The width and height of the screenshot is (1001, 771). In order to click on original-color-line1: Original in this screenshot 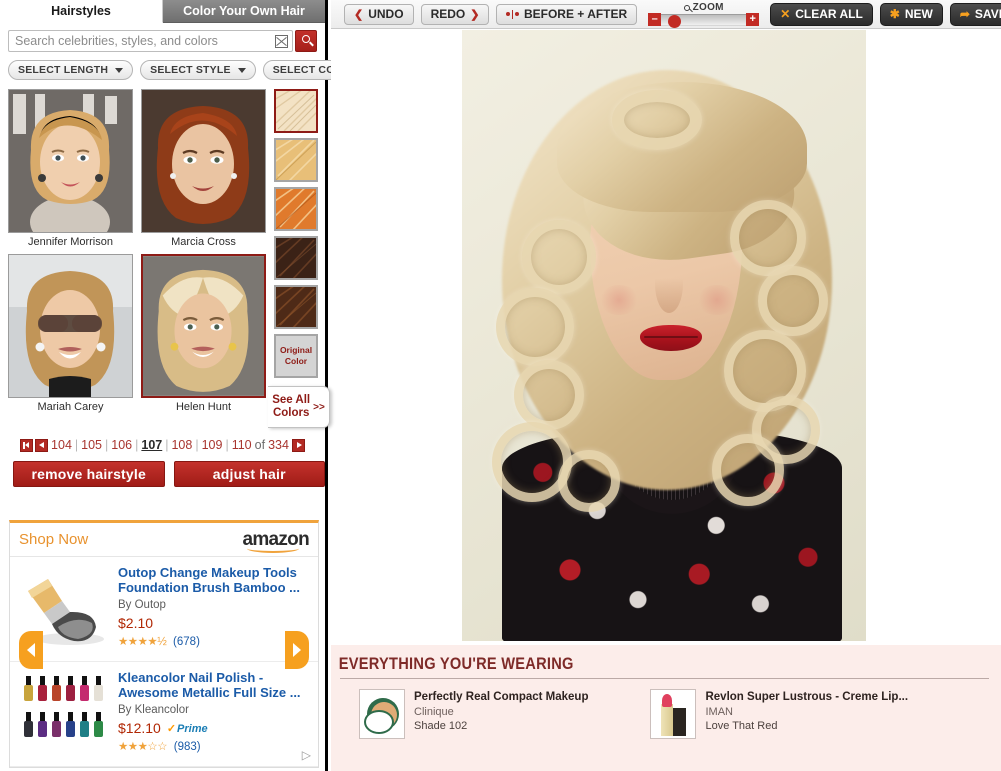, I will do `click(296, 350)`.